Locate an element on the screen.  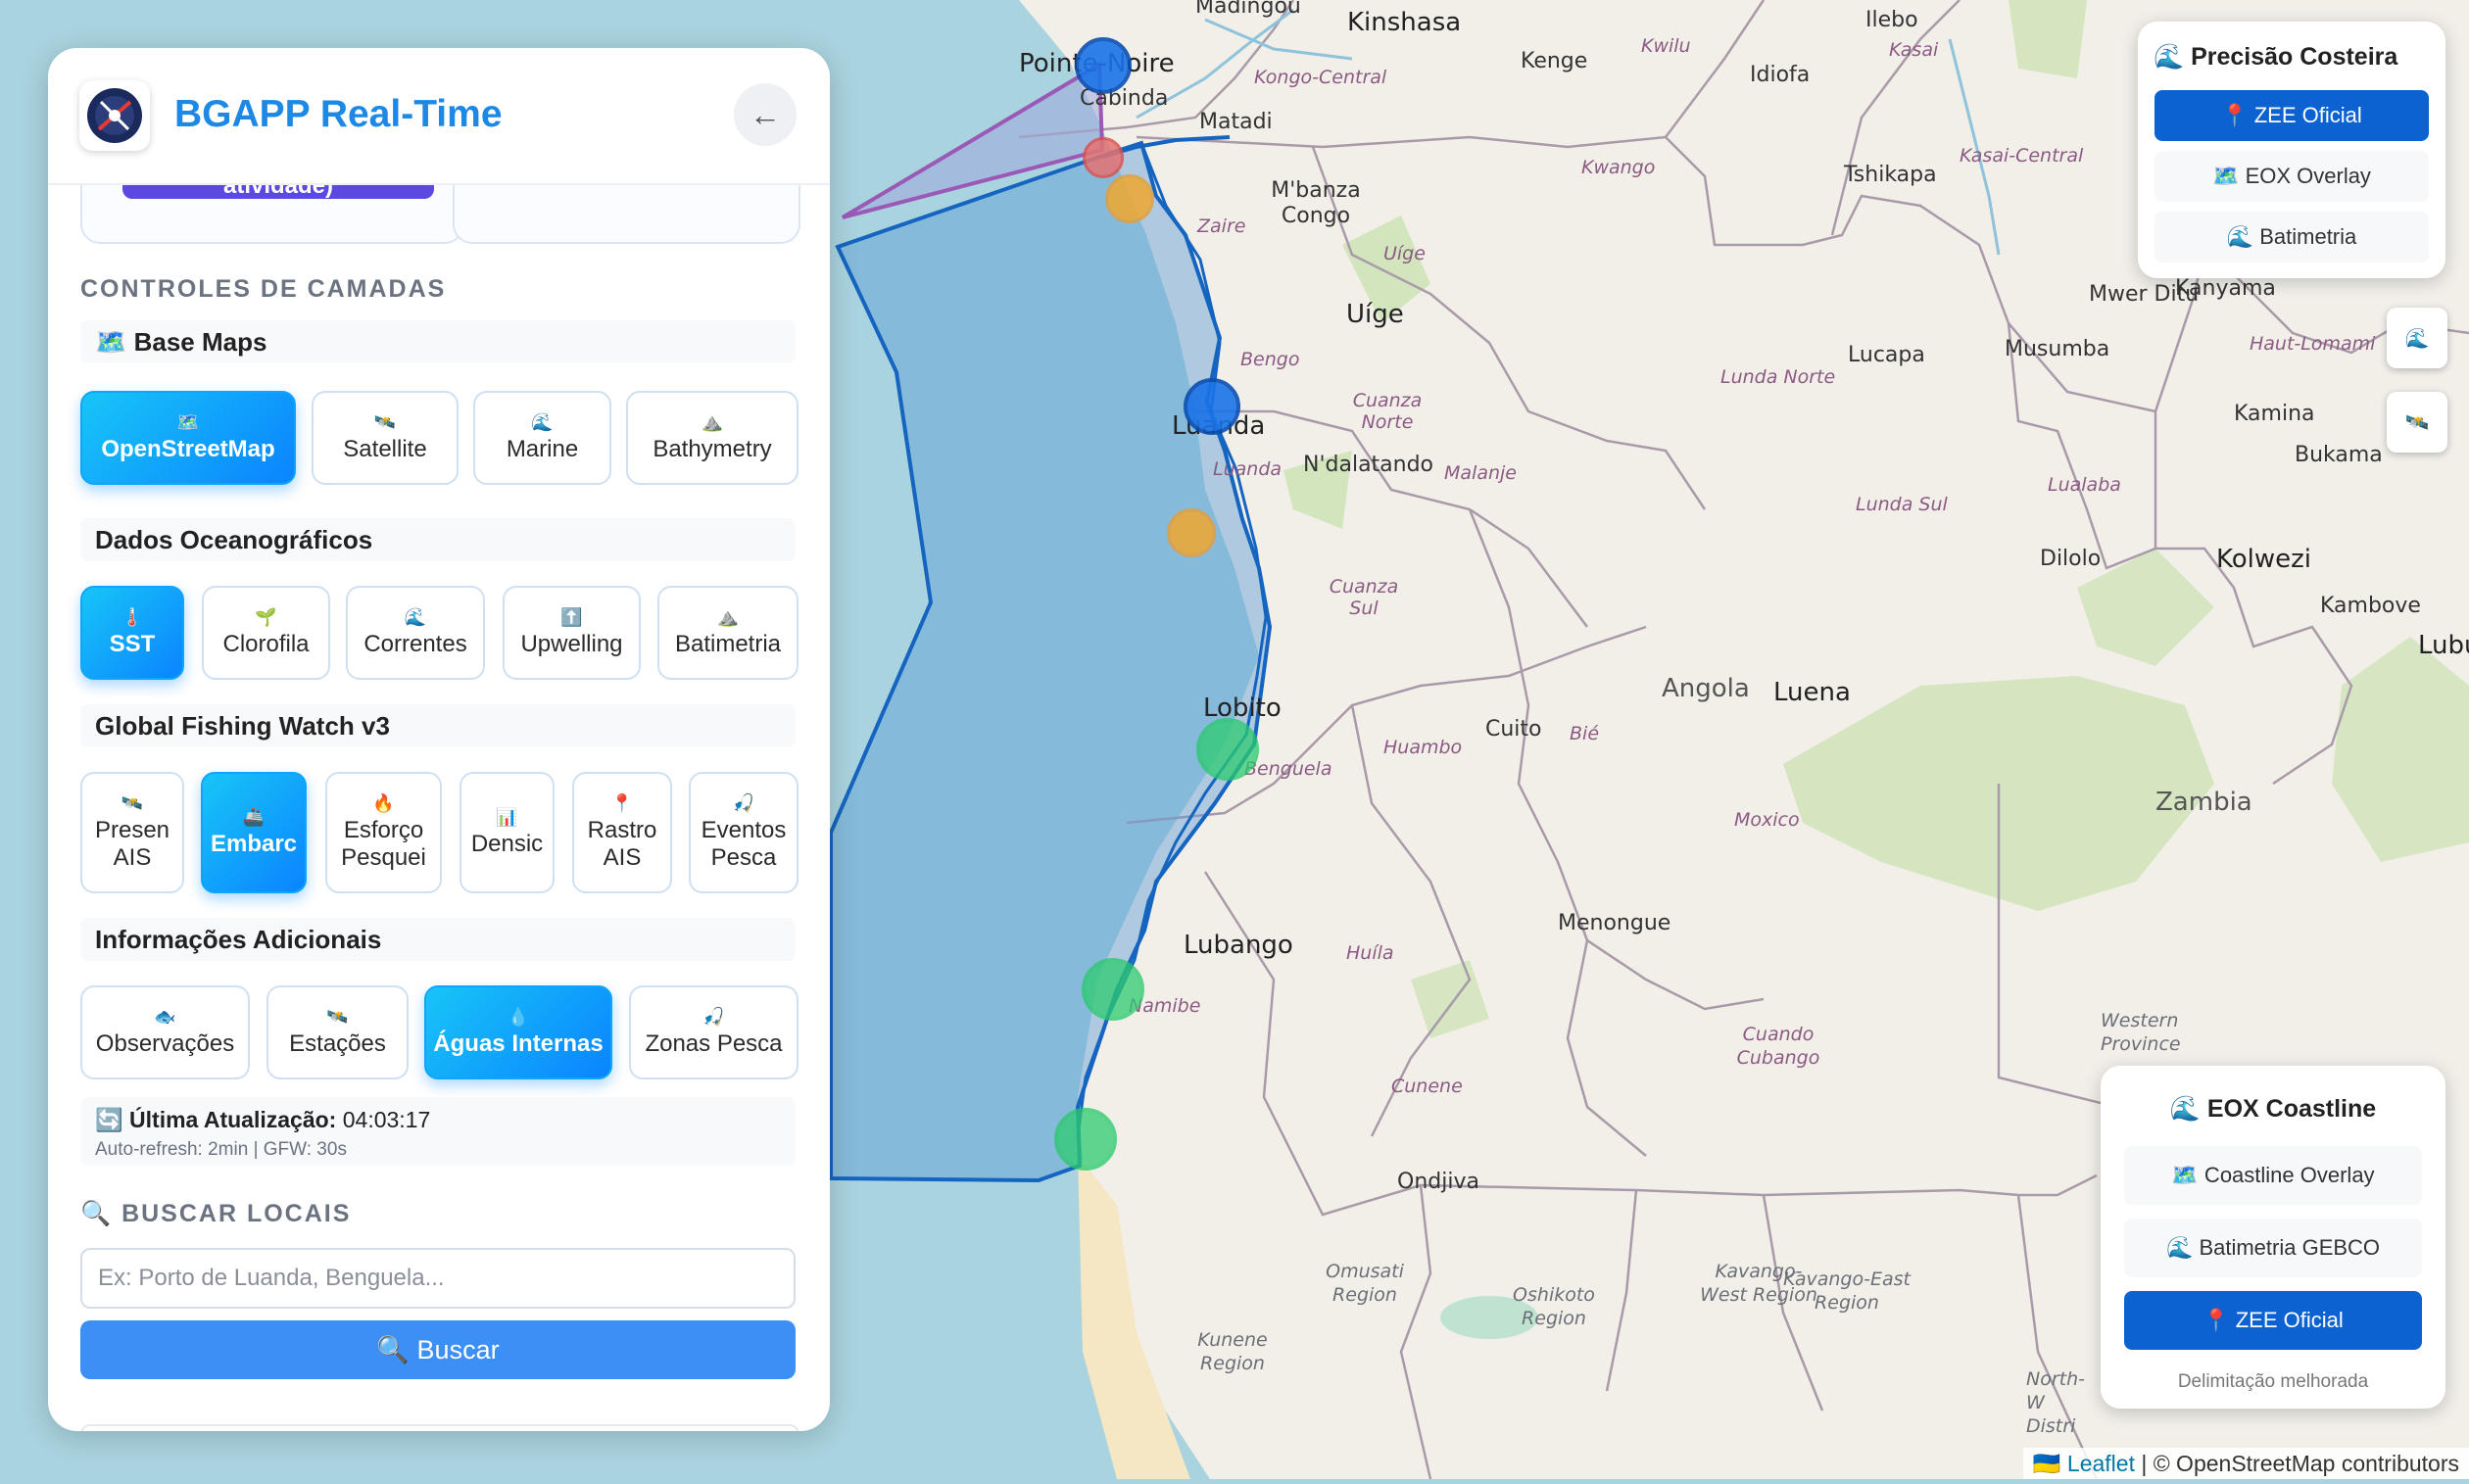
collapse-panel-button: ← is located at coordinates (765, 114).